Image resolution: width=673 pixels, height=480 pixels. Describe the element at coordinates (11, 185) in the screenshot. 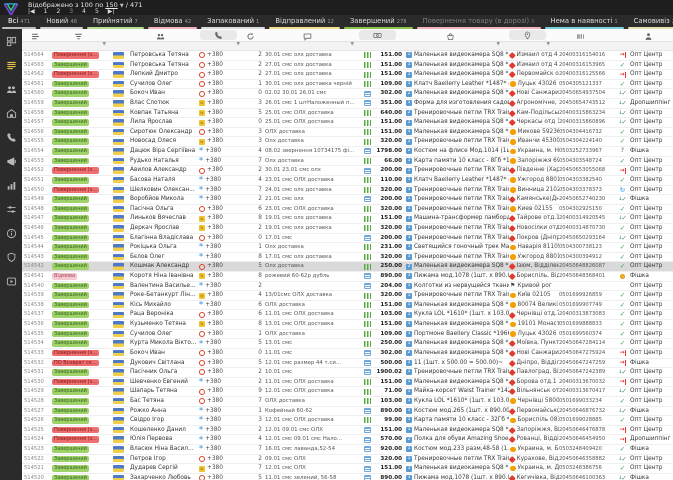

I see `sidebar-item-statistics` at that location.